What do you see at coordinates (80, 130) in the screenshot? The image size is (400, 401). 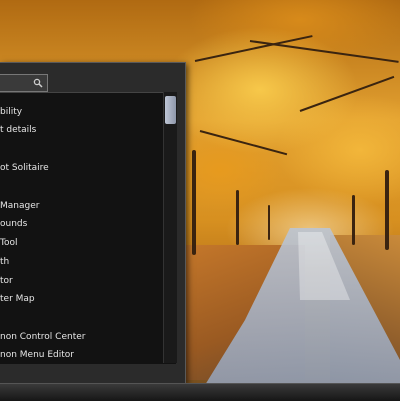 I see `list-item: t details` at bounding box center [80, 130].